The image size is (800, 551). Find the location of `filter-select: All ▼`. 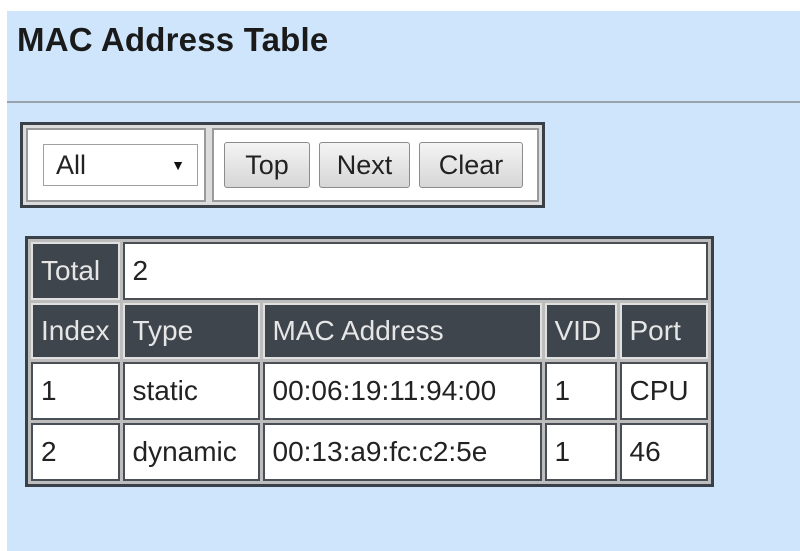

filter-select: All ▼ is located at coordinates (120, 165).